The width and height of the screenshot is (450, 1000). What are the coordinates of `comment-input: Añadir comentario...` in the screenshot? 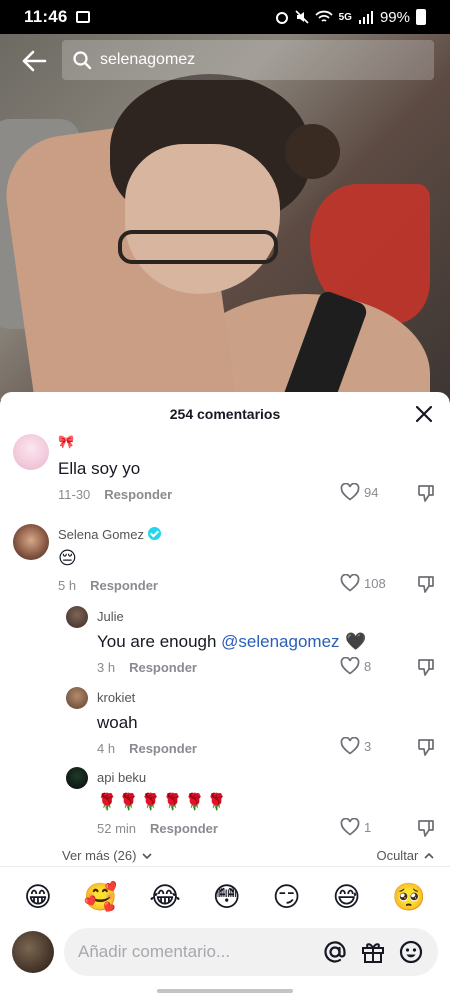 It's located at (251, 952).